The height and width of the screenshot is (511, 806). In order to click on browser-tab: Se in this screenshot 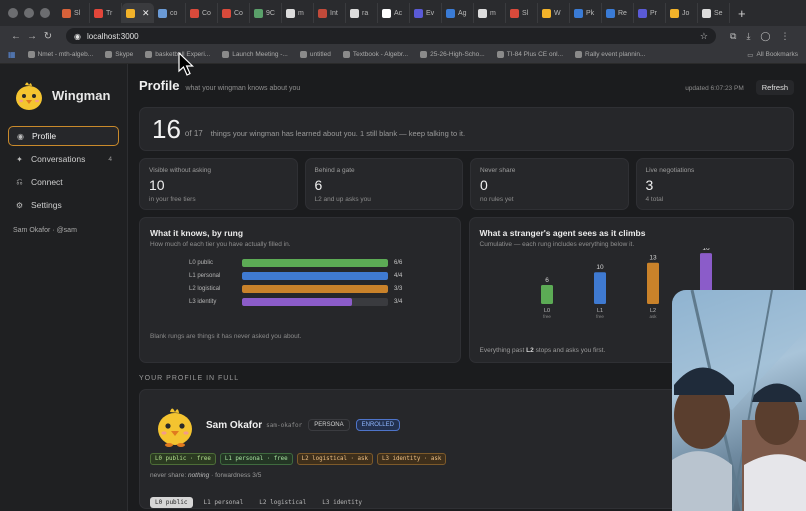, I will do `click(714, 13)`.